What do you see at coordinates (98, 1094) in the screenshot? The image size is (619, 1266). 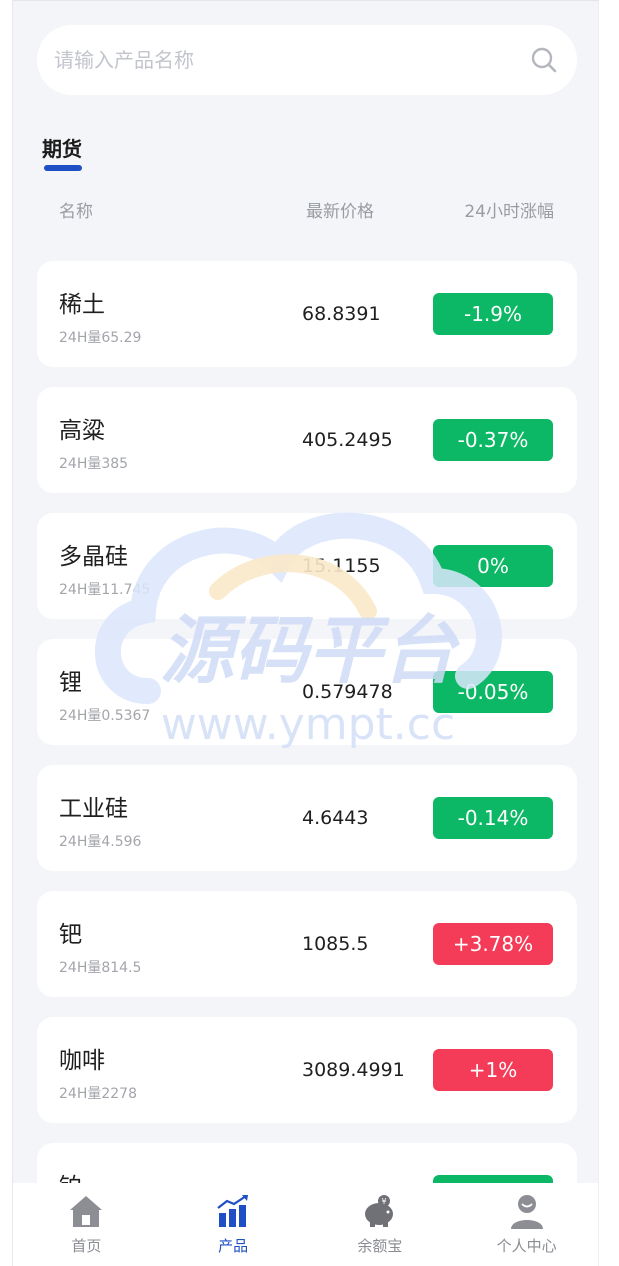 I see `product-volume: 24H量2278` at bounding box center [98, 1094].